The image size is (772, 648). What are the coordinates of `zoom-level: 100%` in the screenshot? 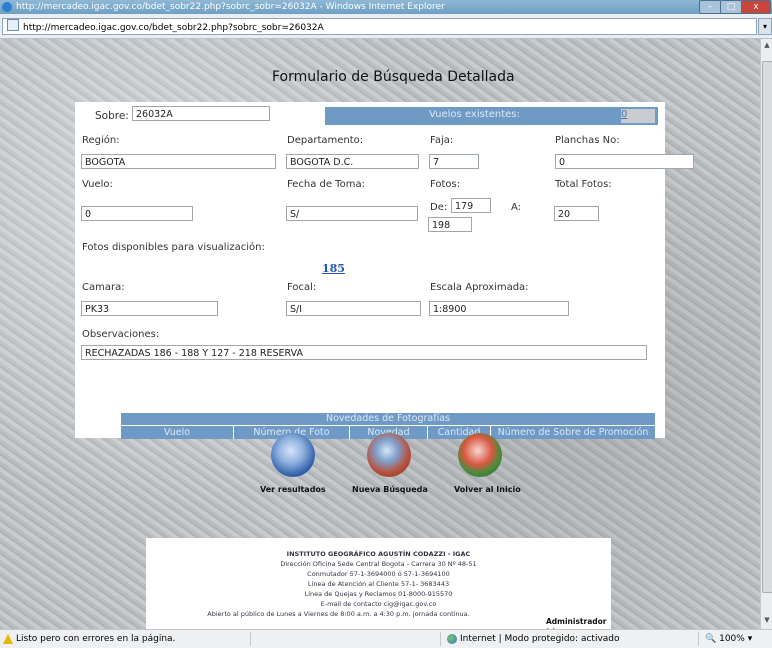 It's located at (732, 639).